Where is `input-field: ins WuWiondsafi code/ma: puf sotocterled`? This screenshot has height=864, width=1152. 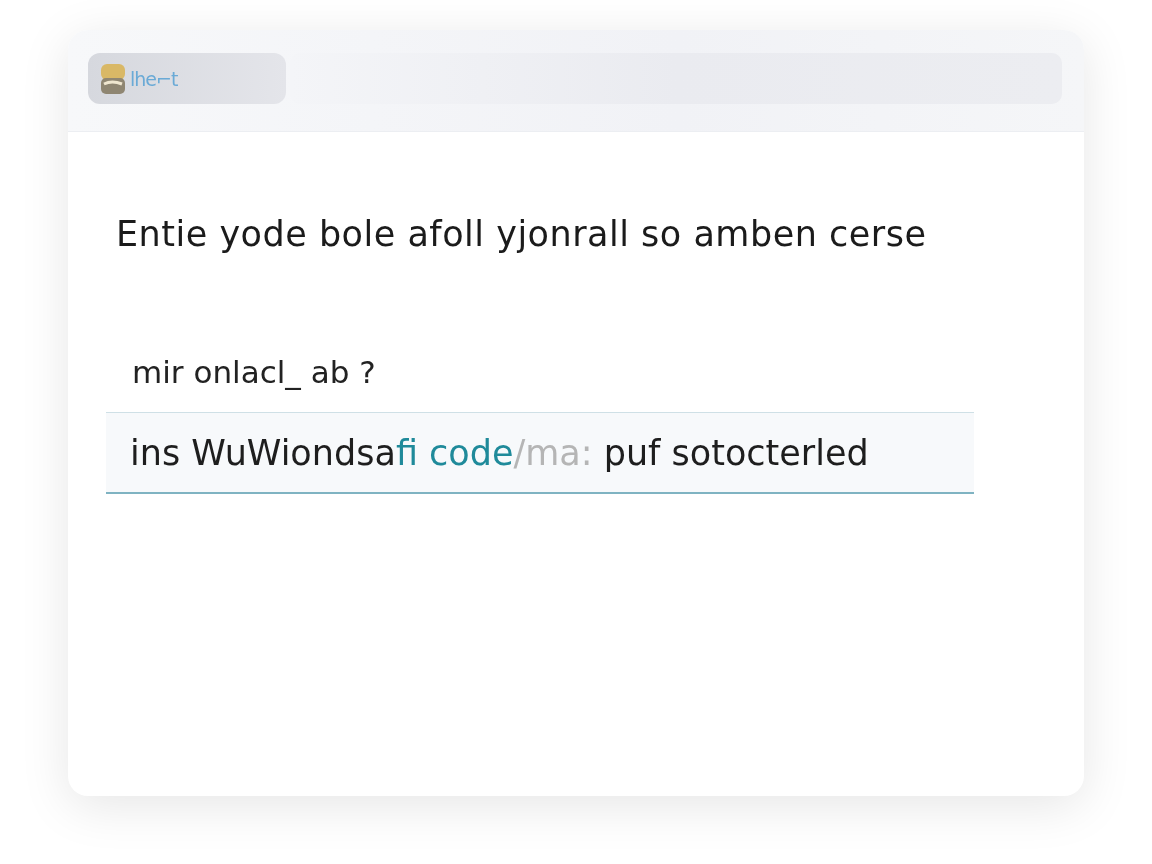 input-field: ins WuWiondsafi code/ma: puf sotocterled is located at coordinates (540, 453).